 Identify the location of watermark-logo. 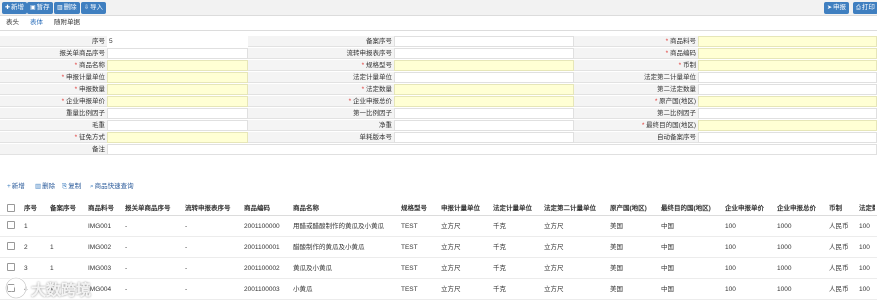
(16, 288).